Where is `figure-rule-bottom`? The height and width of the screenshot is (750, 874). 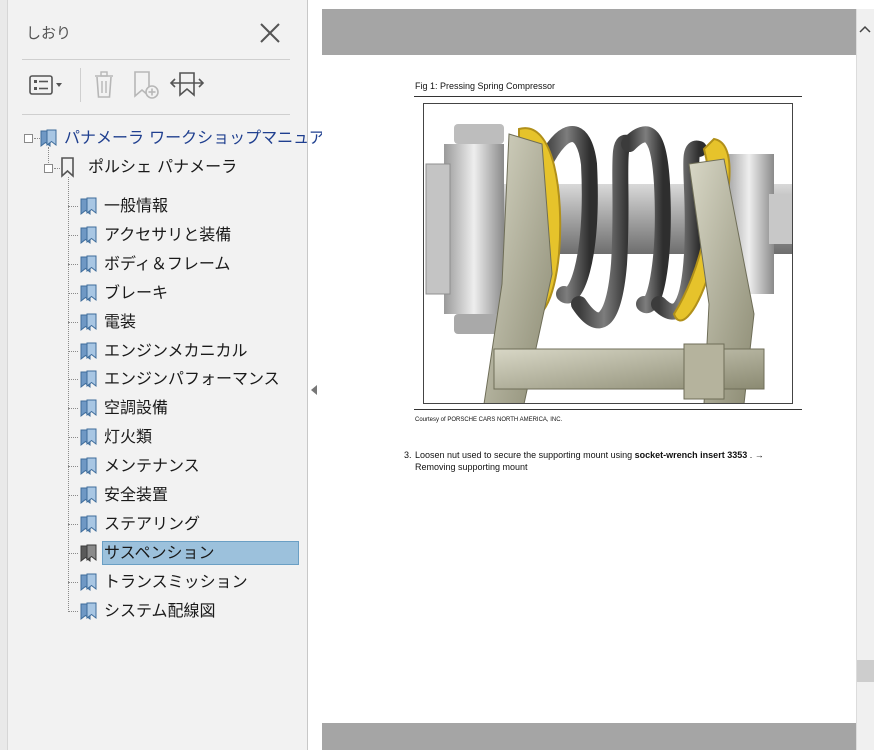 figure-rule-bottom is located at coordinates (608, 409).